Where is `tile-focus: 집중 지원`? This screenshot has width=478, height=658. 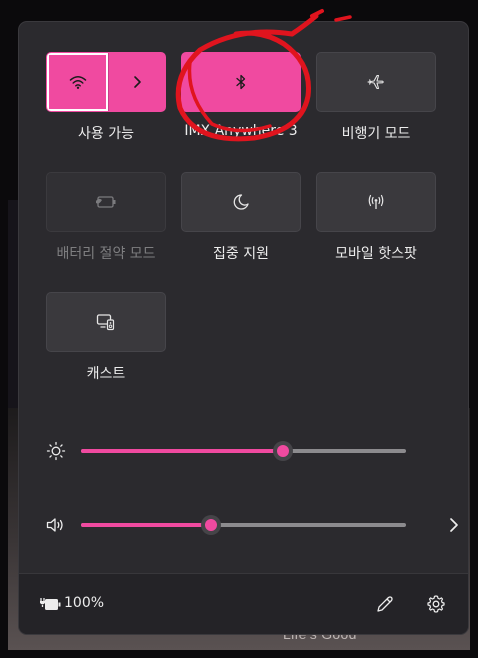
tile-focus: 집중 지원 is located at coordinates (241, 217).